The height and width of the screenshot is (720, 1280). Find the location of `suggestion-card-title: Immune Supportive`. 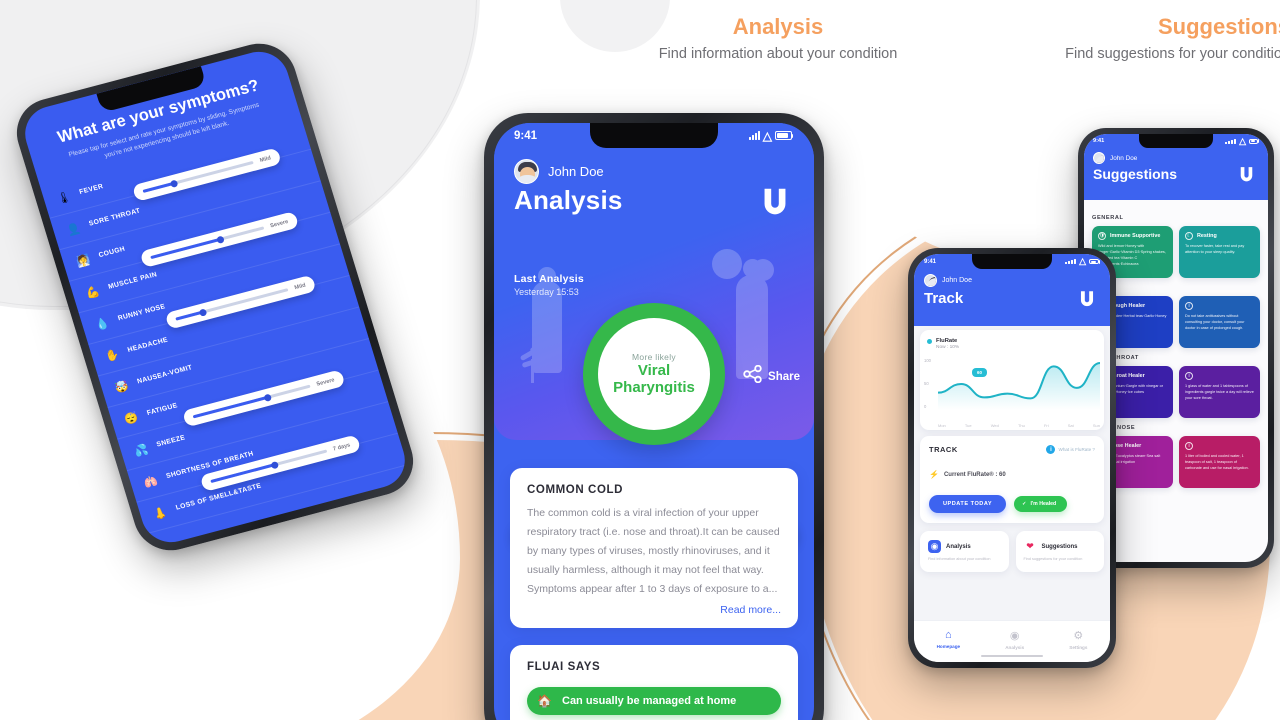

suggestion-card-title: Immune Supportive is located at coordinates (1135, 236).